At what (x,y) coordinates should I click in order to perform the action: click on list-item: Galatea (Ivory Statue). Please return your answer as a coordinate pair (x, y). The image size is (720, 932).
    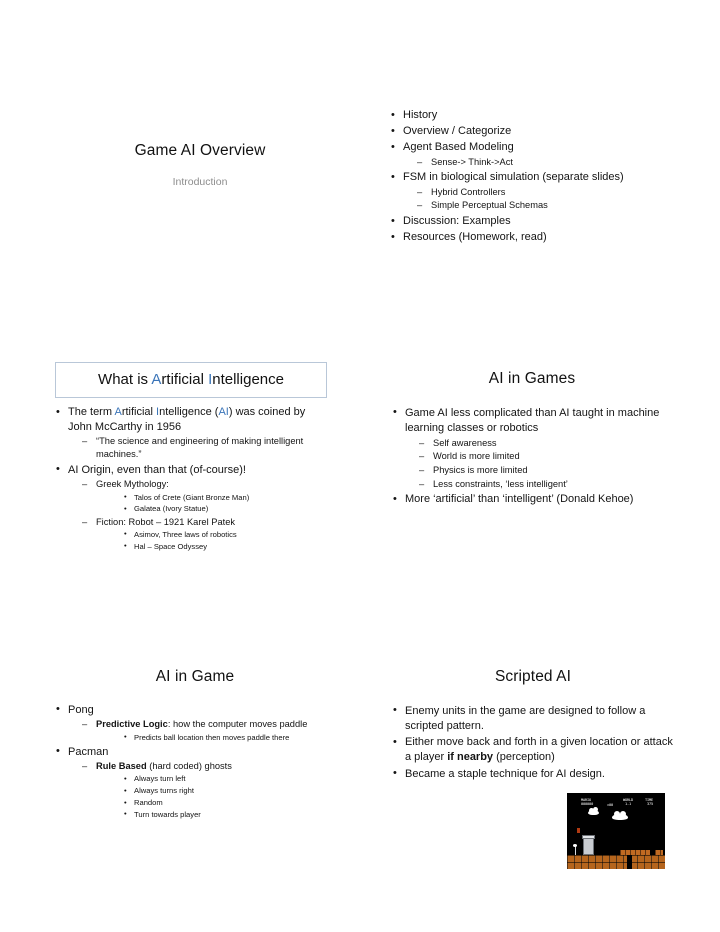
    Looking at the image, I should click on (225, 509).